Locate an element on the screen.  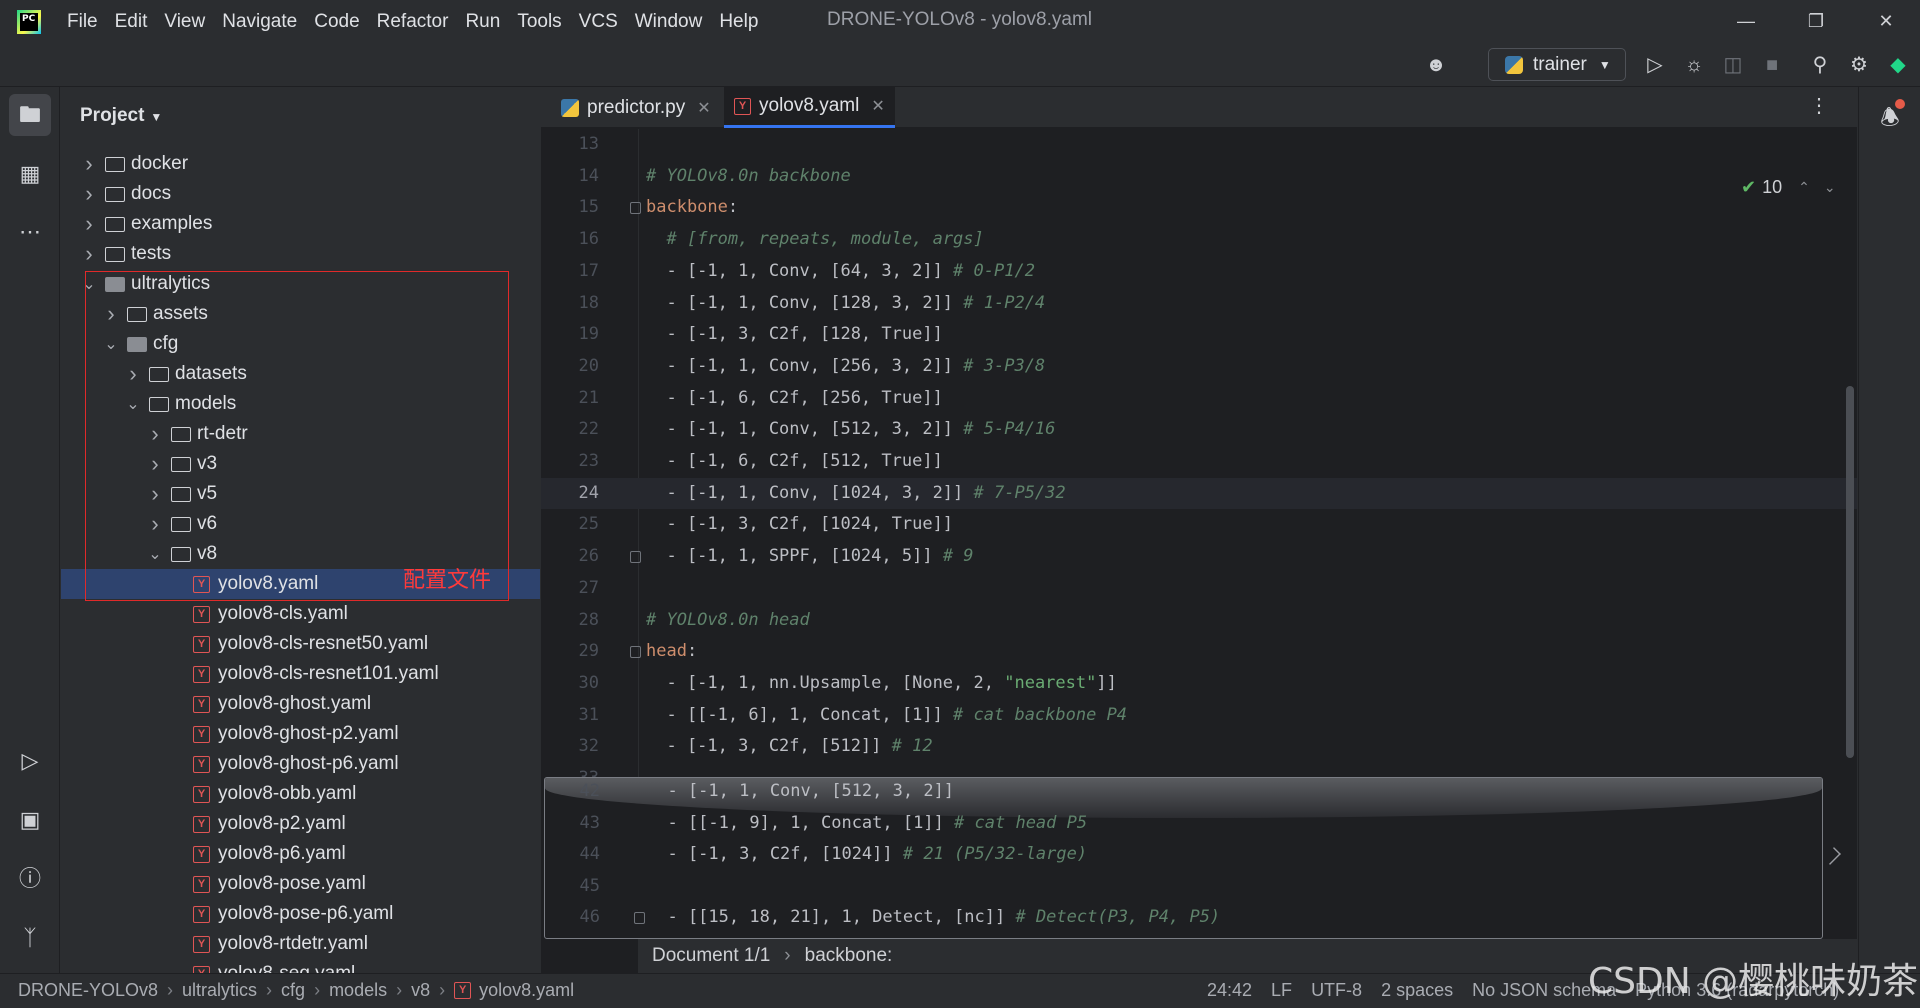
code-line: 21 - [-1, 6, C2f, [256, True]] is located at coordinates (1199, 398).